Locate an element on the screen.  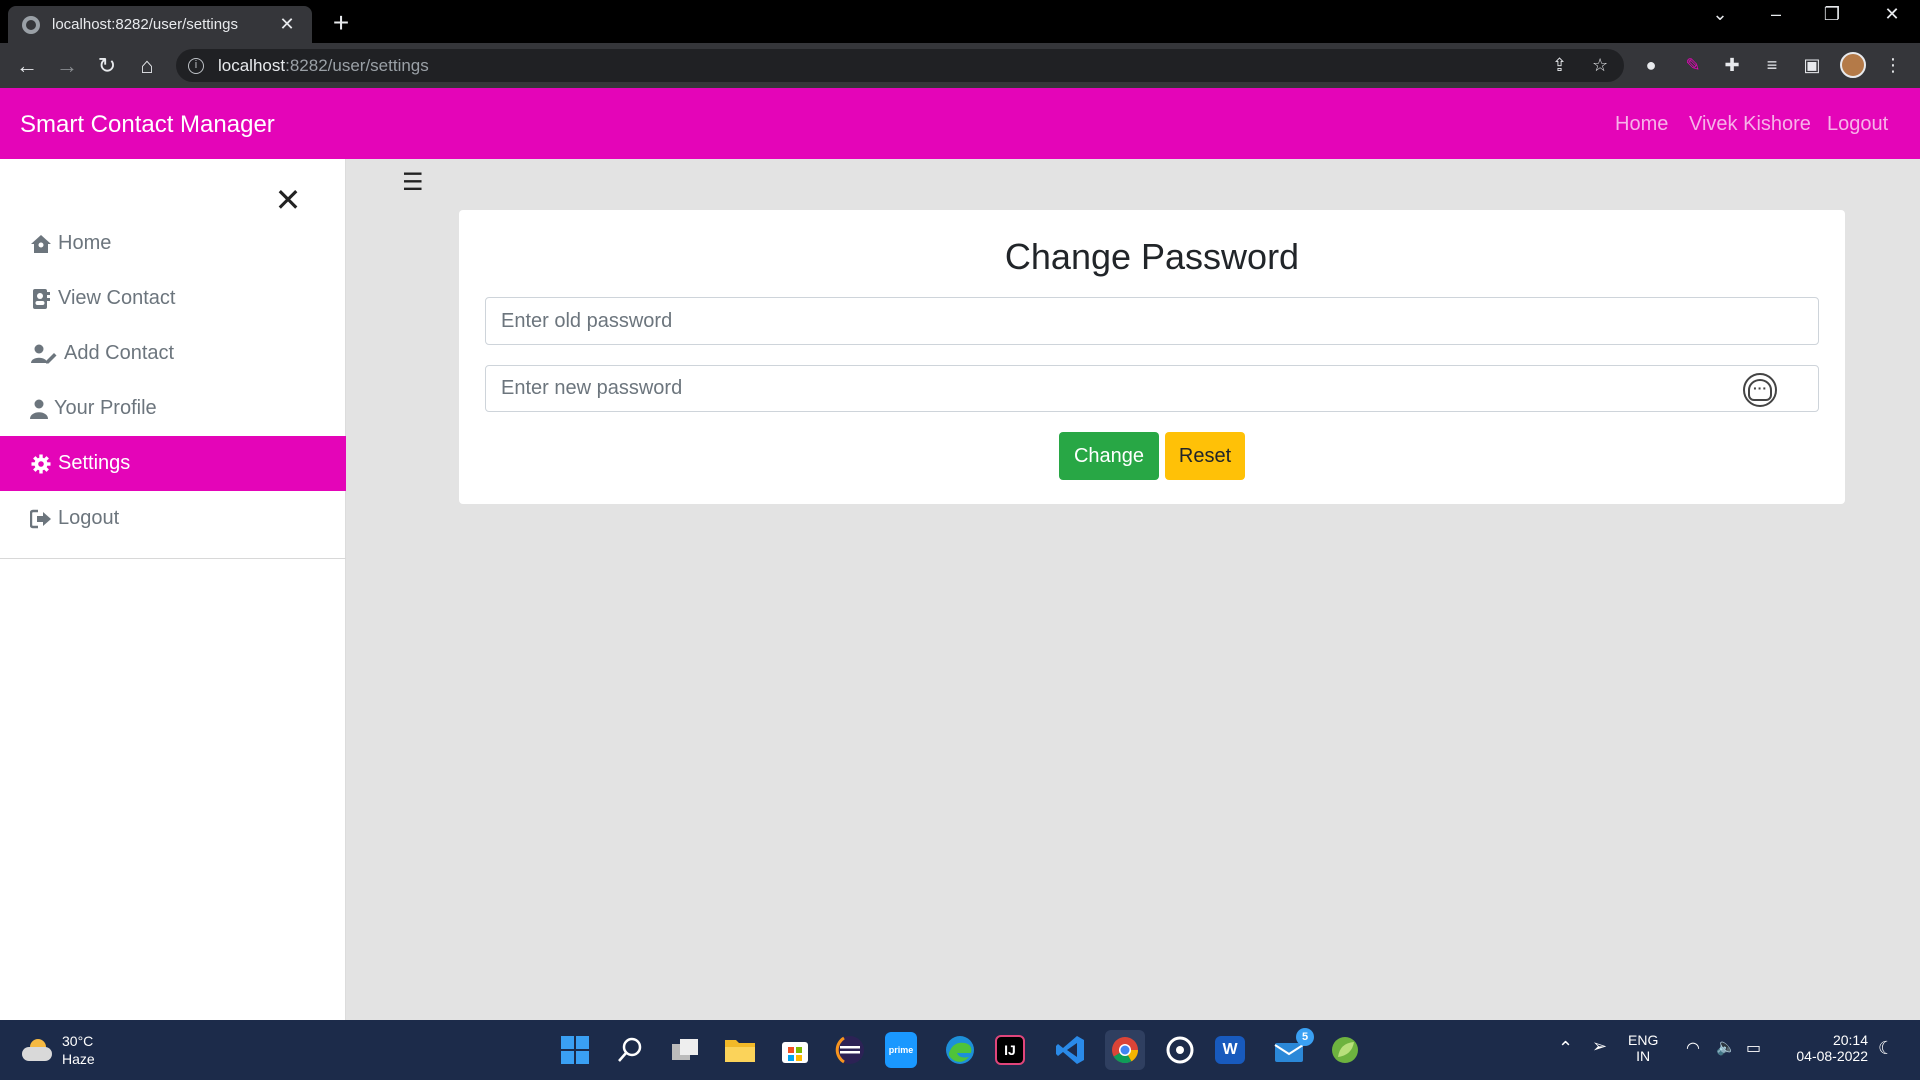
password-manager-icon: ··· is located at coordinates (1760, 390).